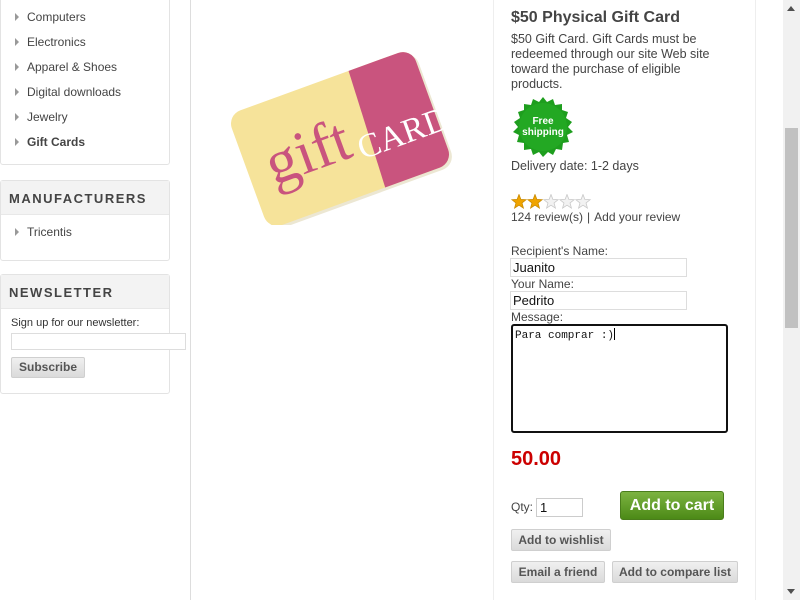 The width and height of the screenshot is (800, 600). I want to click on reviews-line: 124 review(s) | Add your review, so click(595, 217).